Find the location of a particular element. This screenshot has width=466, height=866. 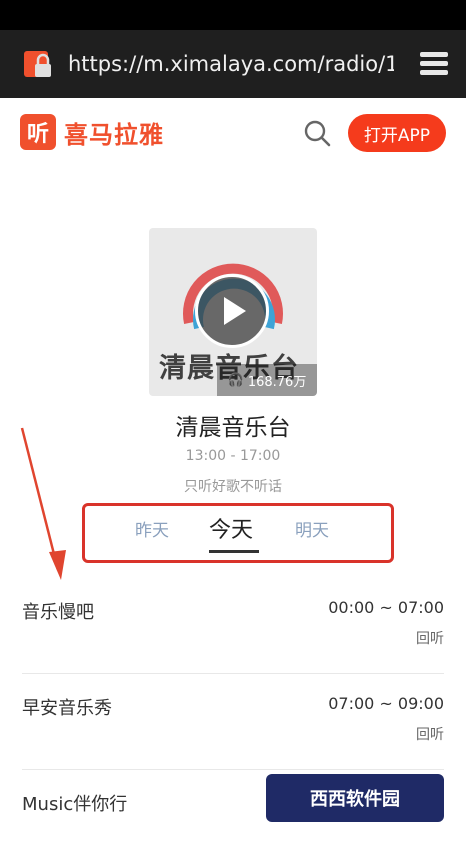

active-tab-indicator is located at coordinates (234, 551).